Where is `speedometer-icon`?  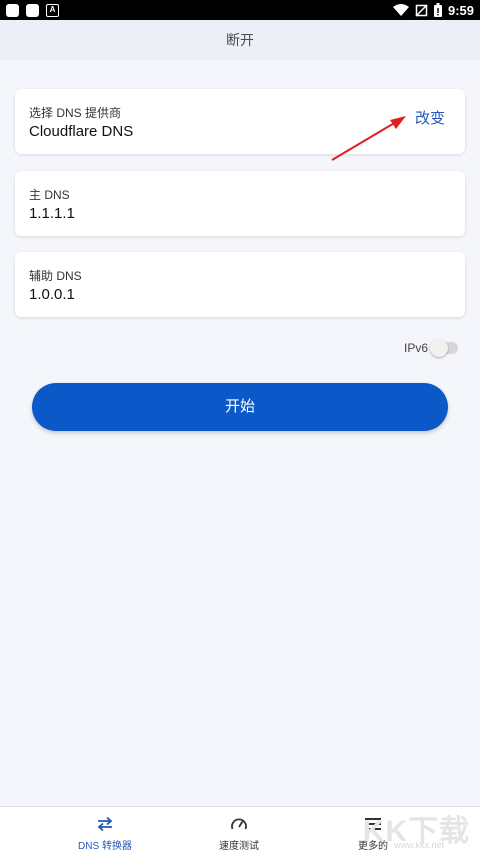 speedometer-icon is located at coordinates (239, 824).